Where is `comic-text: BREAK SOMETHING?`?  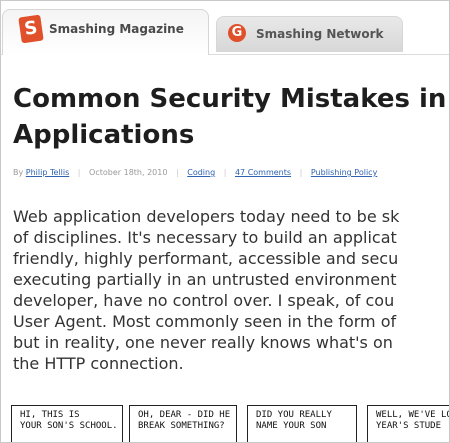 comic-text: BREAK SOMETHING? is located at coordinates (181, 426).